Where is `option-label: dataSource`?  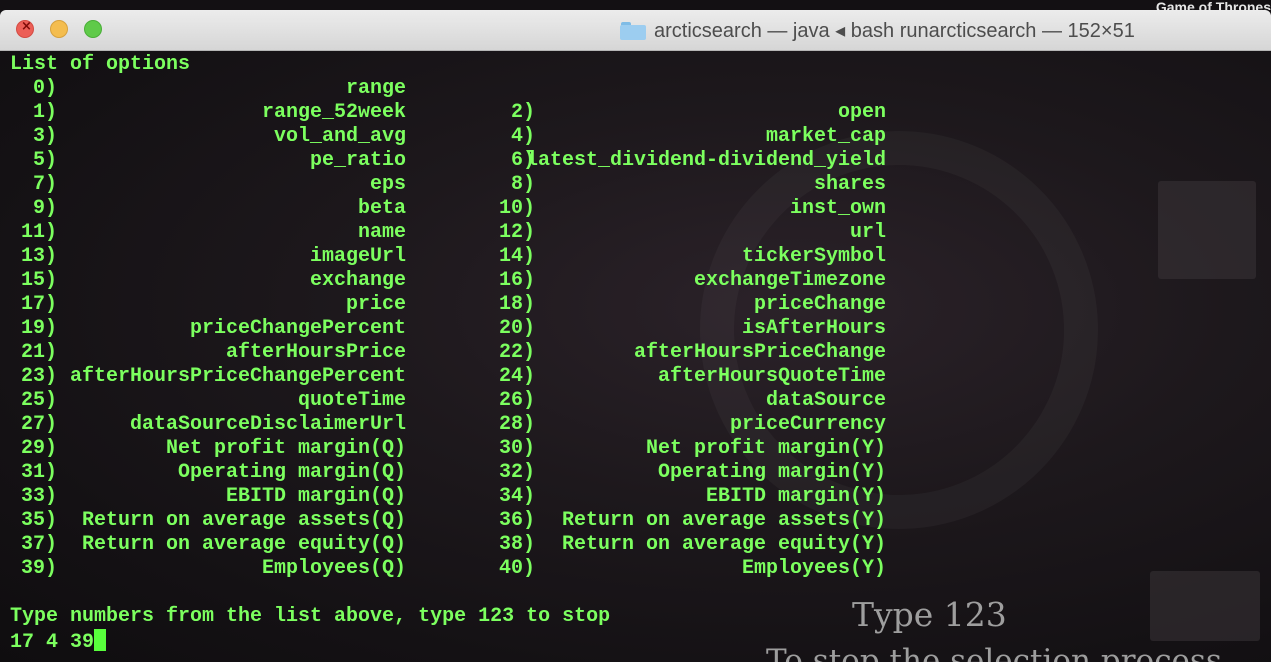
option-label: dataSource is located at coordinates (825, 400).